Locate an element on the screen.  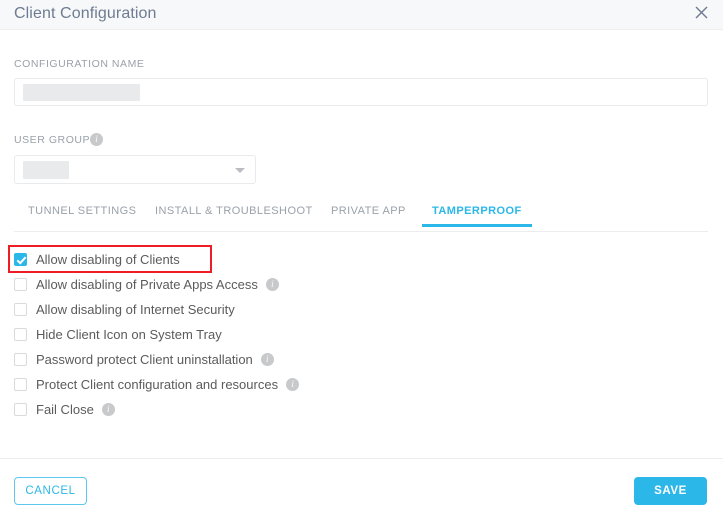
checkbox-label: Hide Client Icon on System Tray is located at coordinates (129, 334).